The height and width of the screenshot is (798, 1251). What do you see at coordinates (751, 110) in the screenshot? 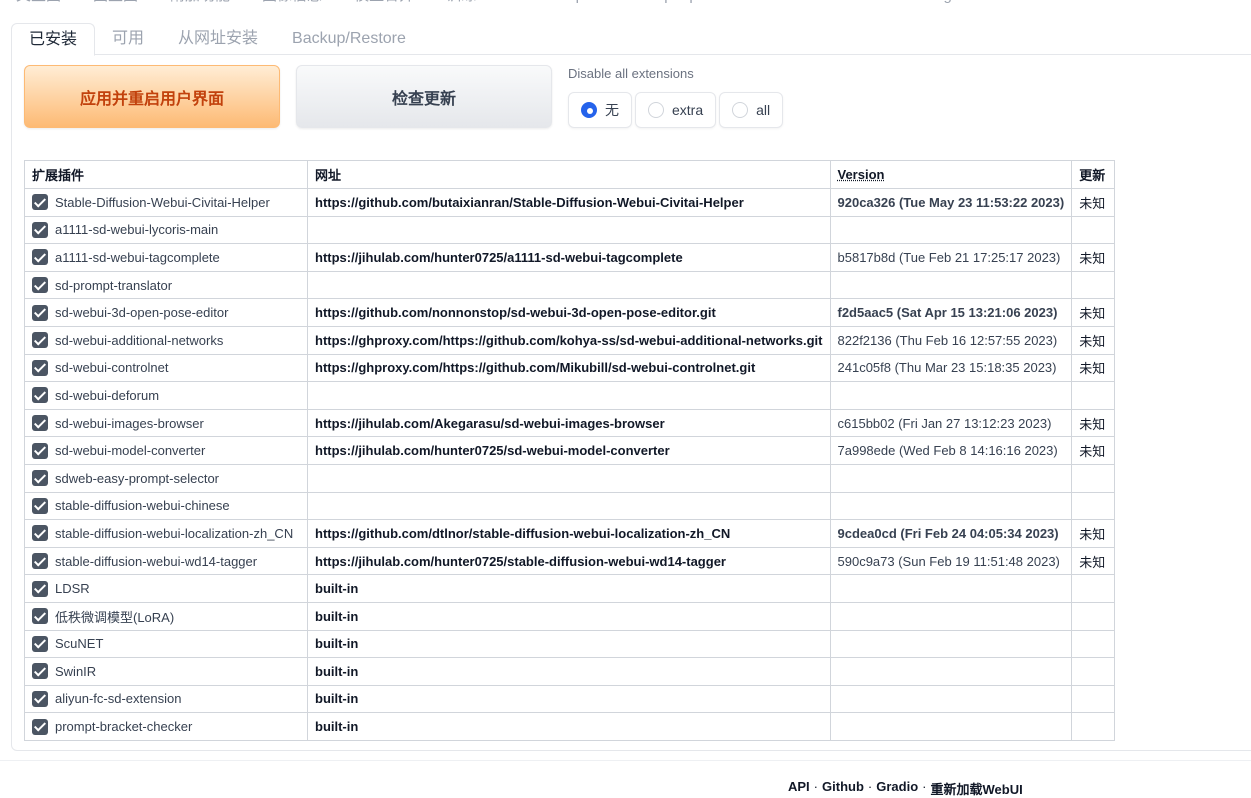
I see `radio-option-all: all` at bounding box center [751, 110].